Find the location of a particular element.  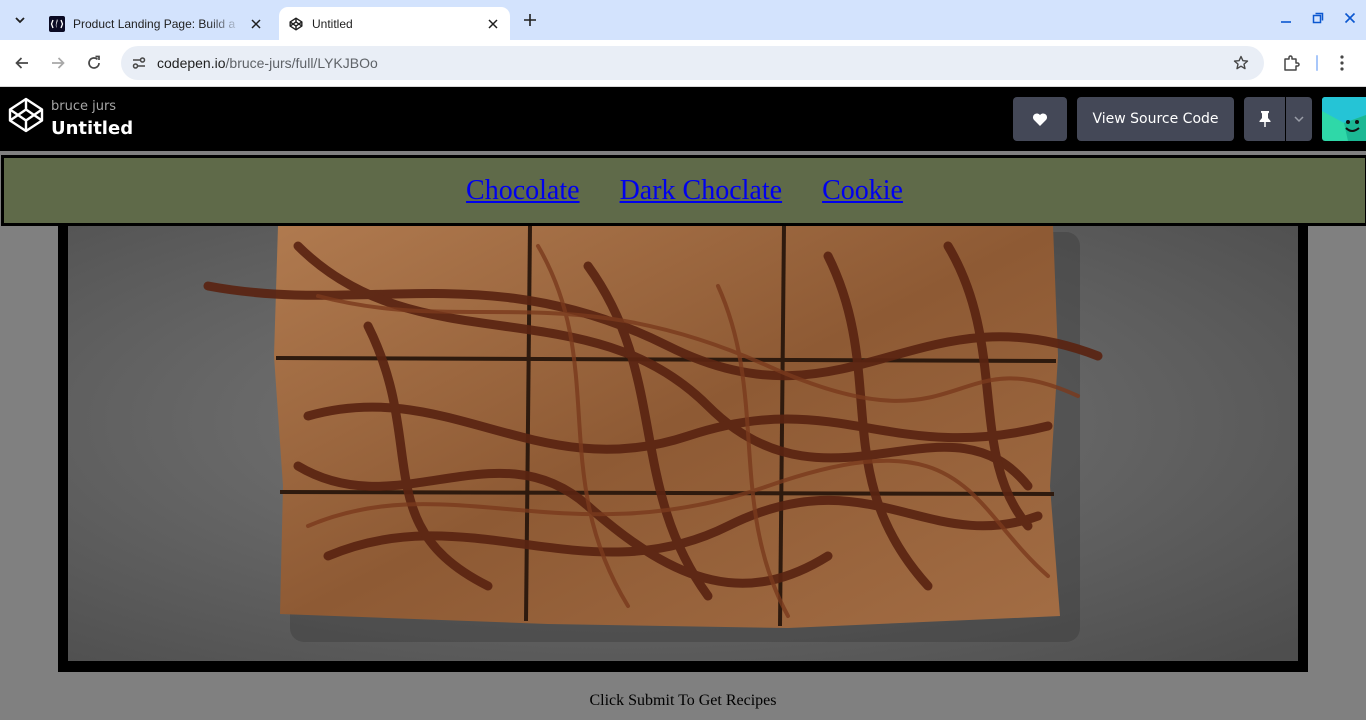

close-window-button is located at coordinates (1350, 18).